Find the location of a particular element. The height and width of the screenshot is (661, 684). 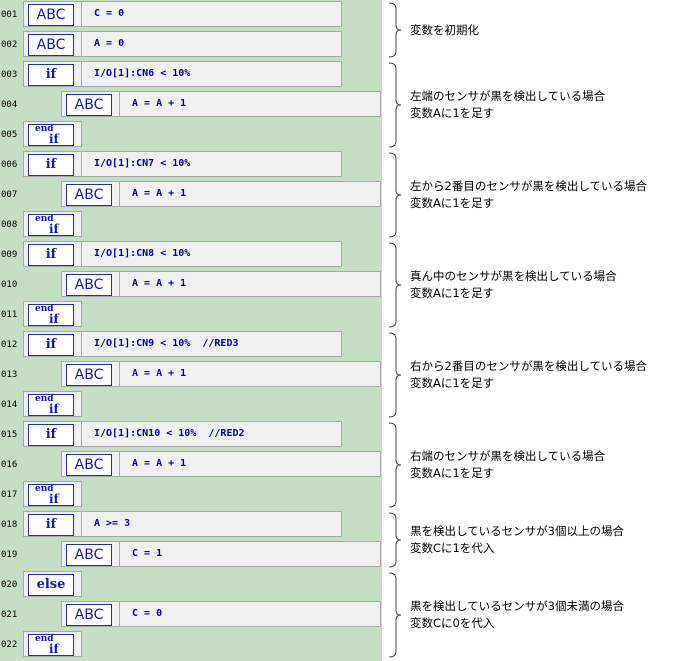

annotation-line: 左から2番目のセンサが黒を検出している場合 is located at coordinates (528, 186).